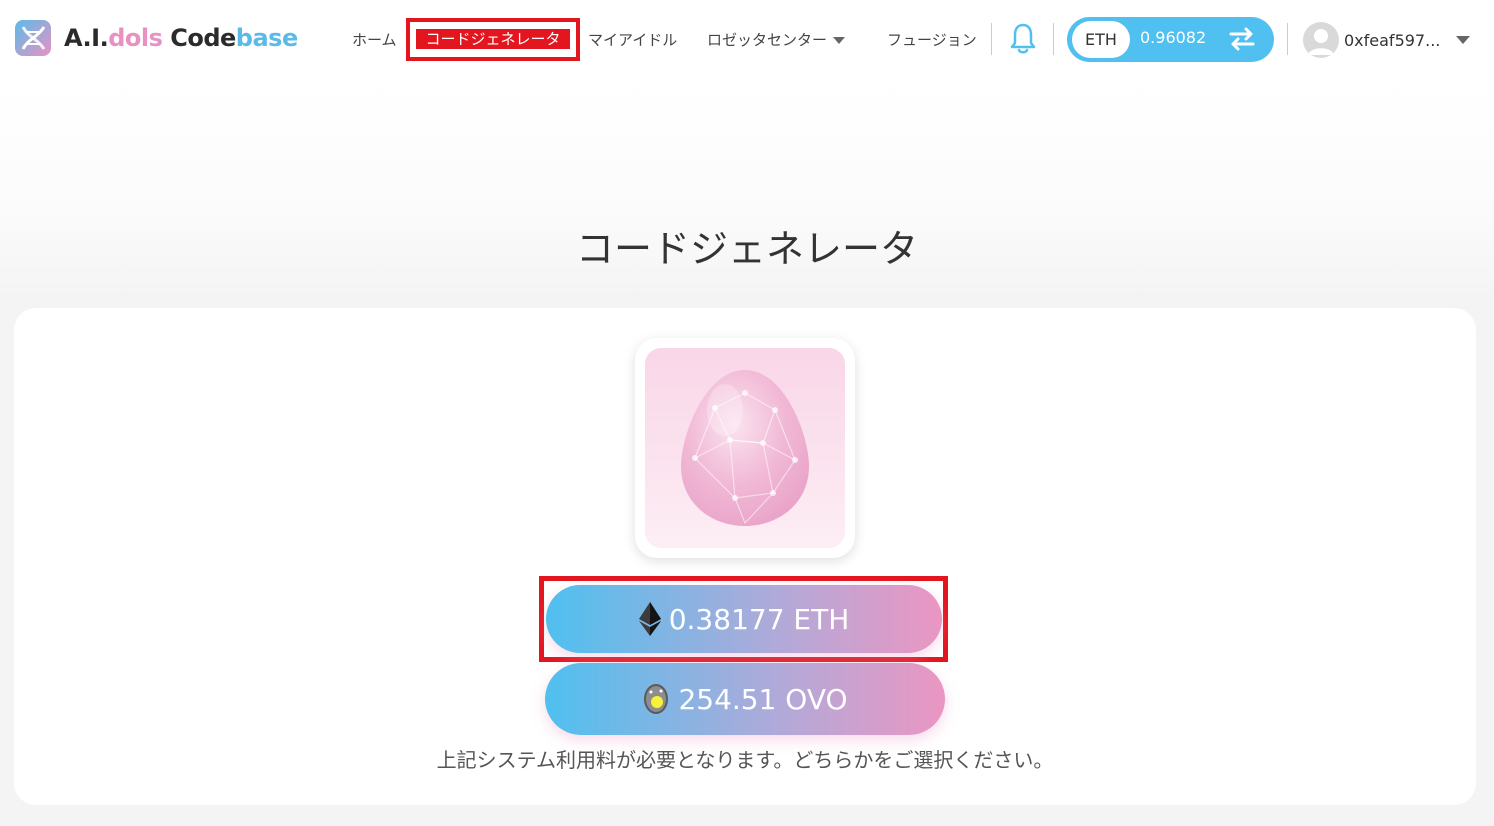 The image size is (1494, 826). I want to click on logo: A.I.dols Codebase, so click(156, 38).